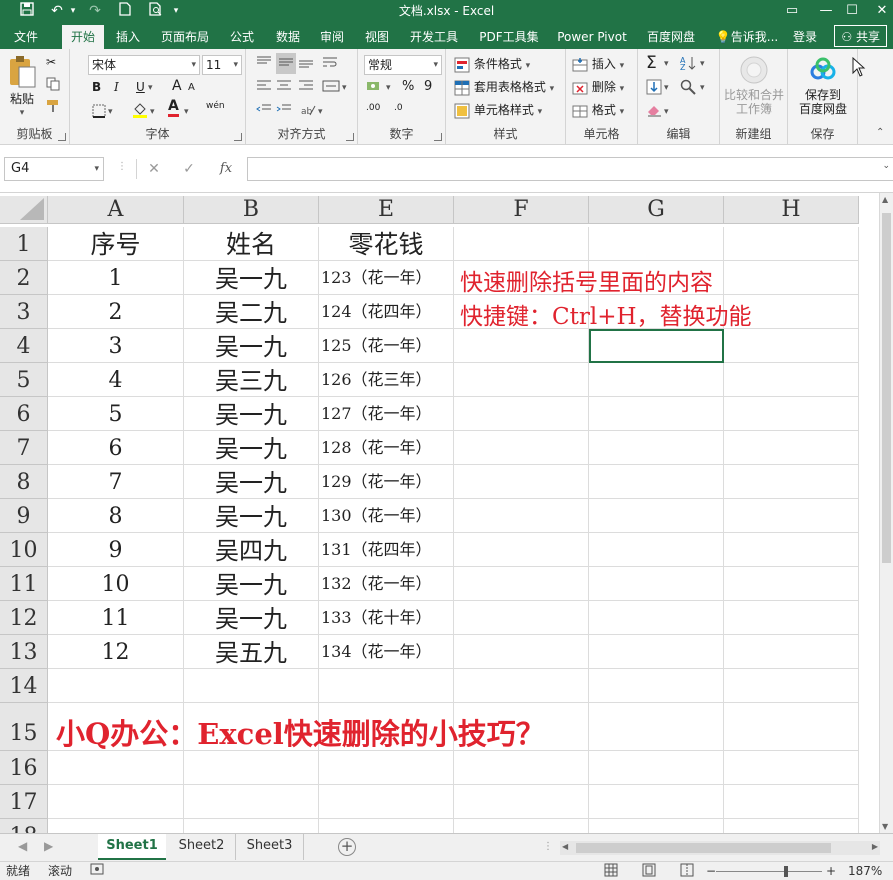 The width and height of the screenshot is (893, 880). What do you see at coordinates (215, 106) in the screenshot?
I see `phonetic-guide-button: wén` at bounding box center [215, 106].